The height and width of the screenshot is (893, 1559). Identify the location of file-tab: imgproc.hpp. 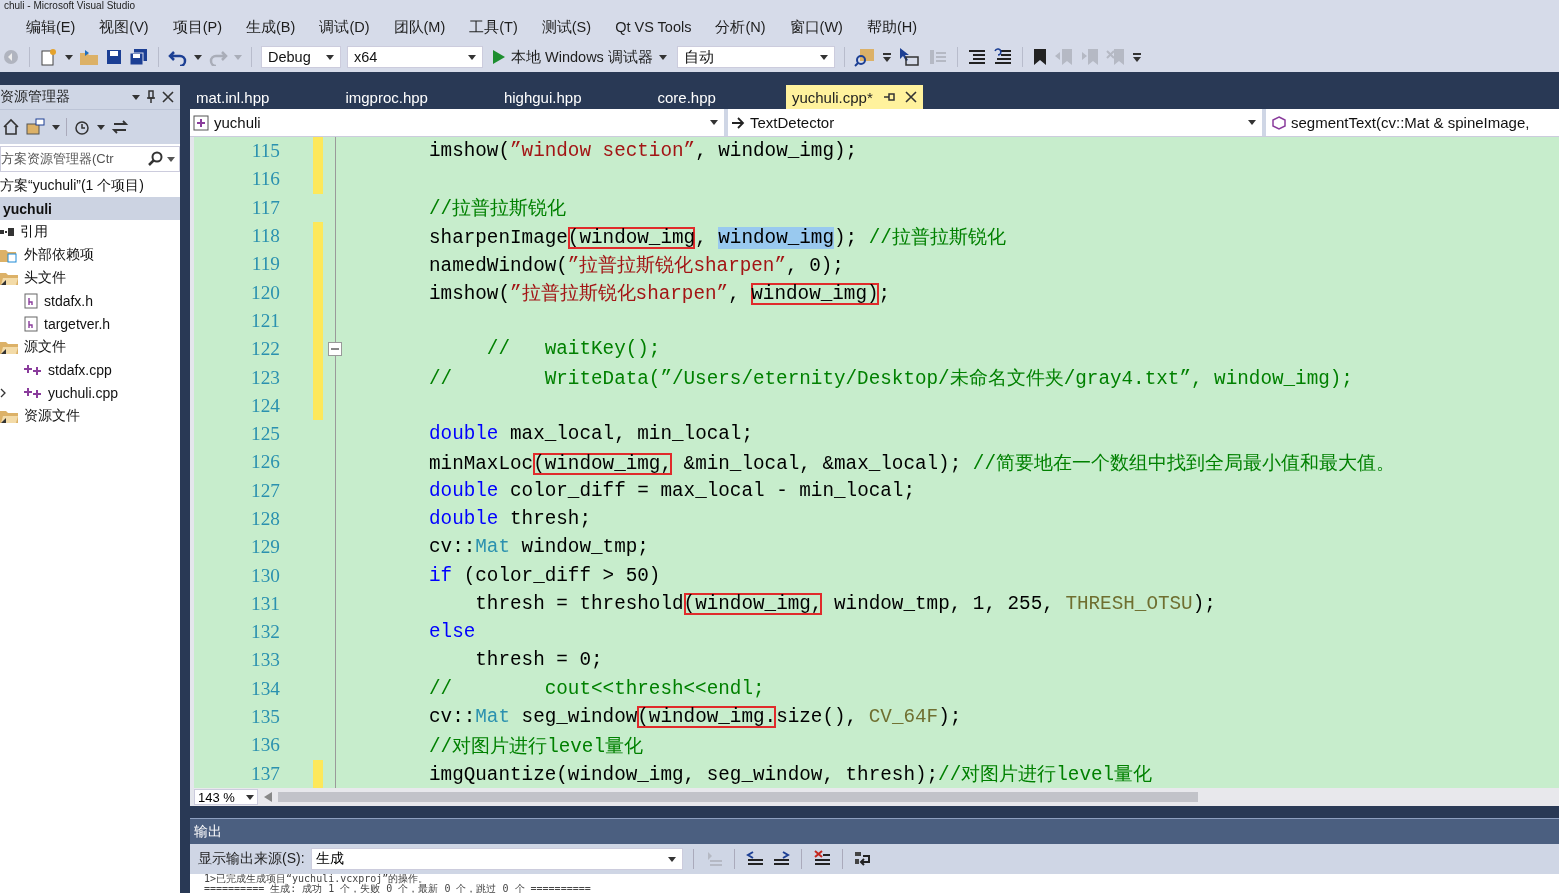
(386, 97).